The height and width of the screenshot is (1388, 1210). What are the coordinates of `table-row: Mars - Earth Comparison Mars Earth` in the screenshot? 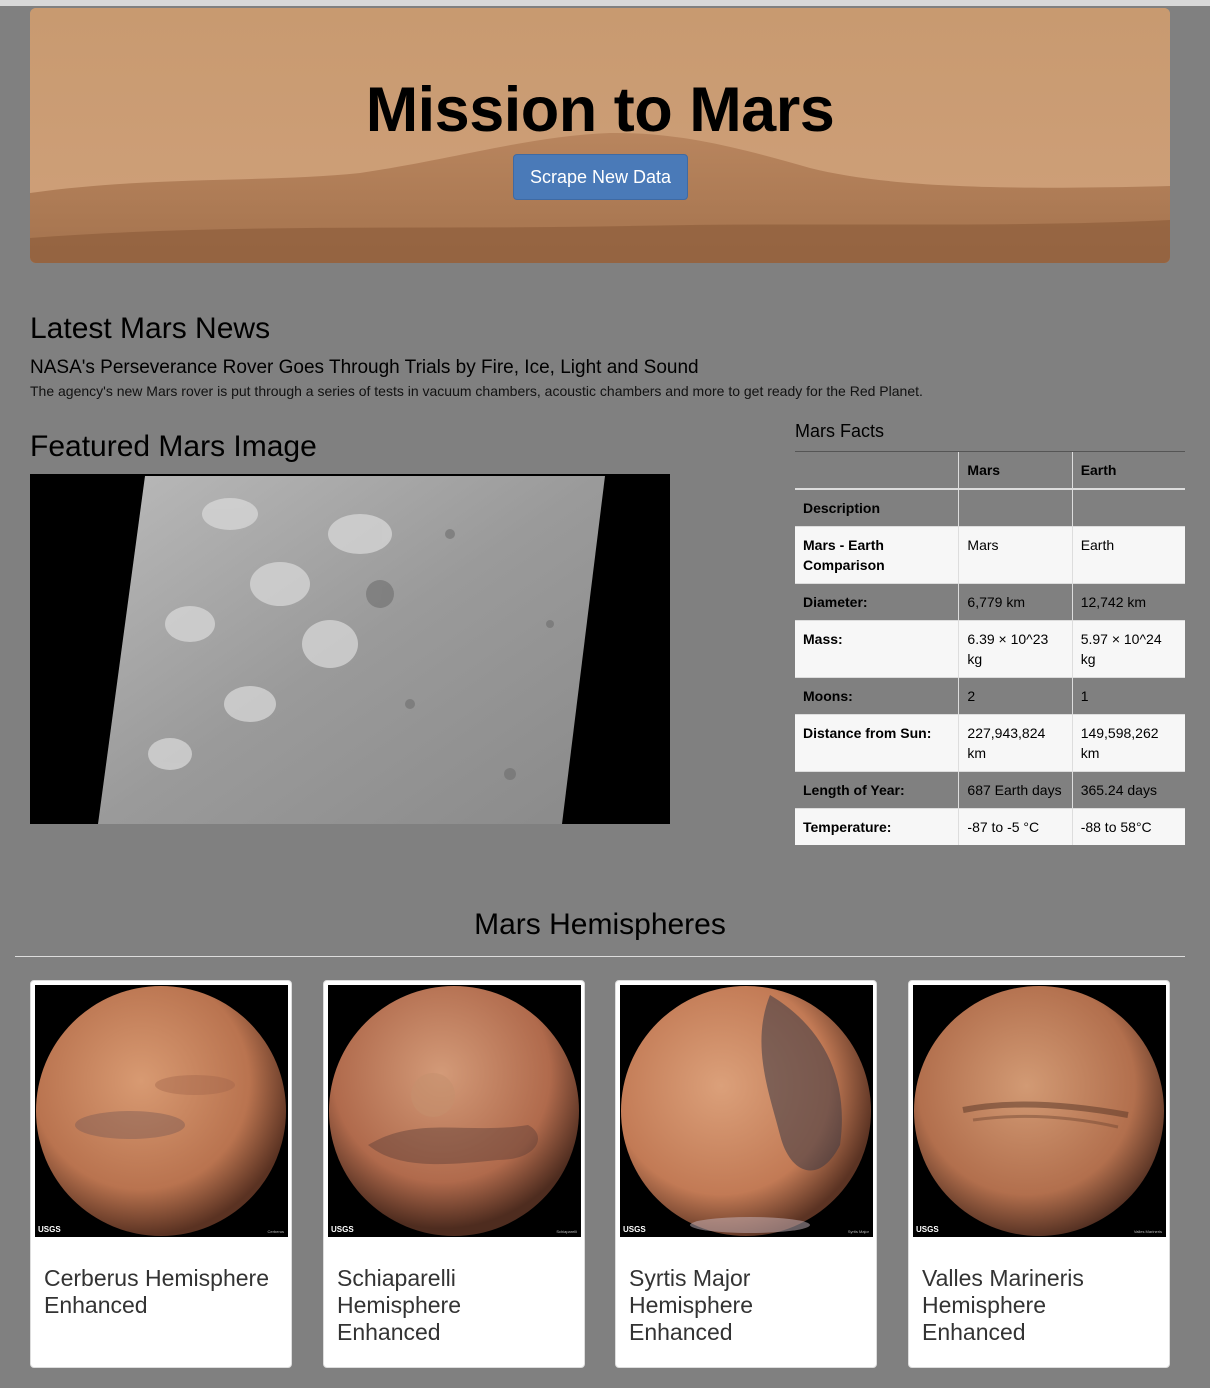 It's located at (990, 555).